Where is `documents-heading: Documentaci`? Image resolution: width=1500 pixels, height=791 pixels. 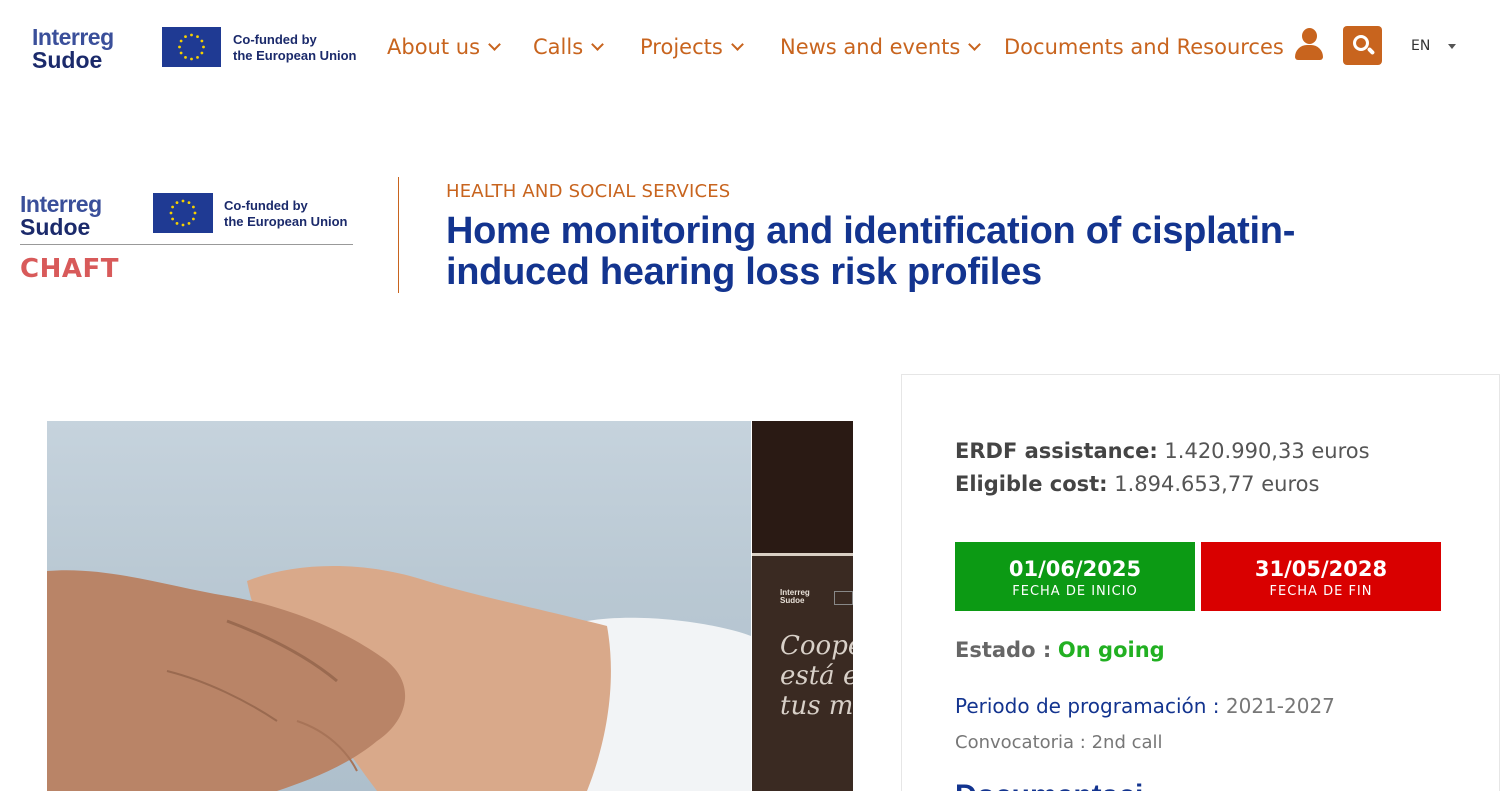
documents-heading: Documentaci is located at coordinates (1049, 785).